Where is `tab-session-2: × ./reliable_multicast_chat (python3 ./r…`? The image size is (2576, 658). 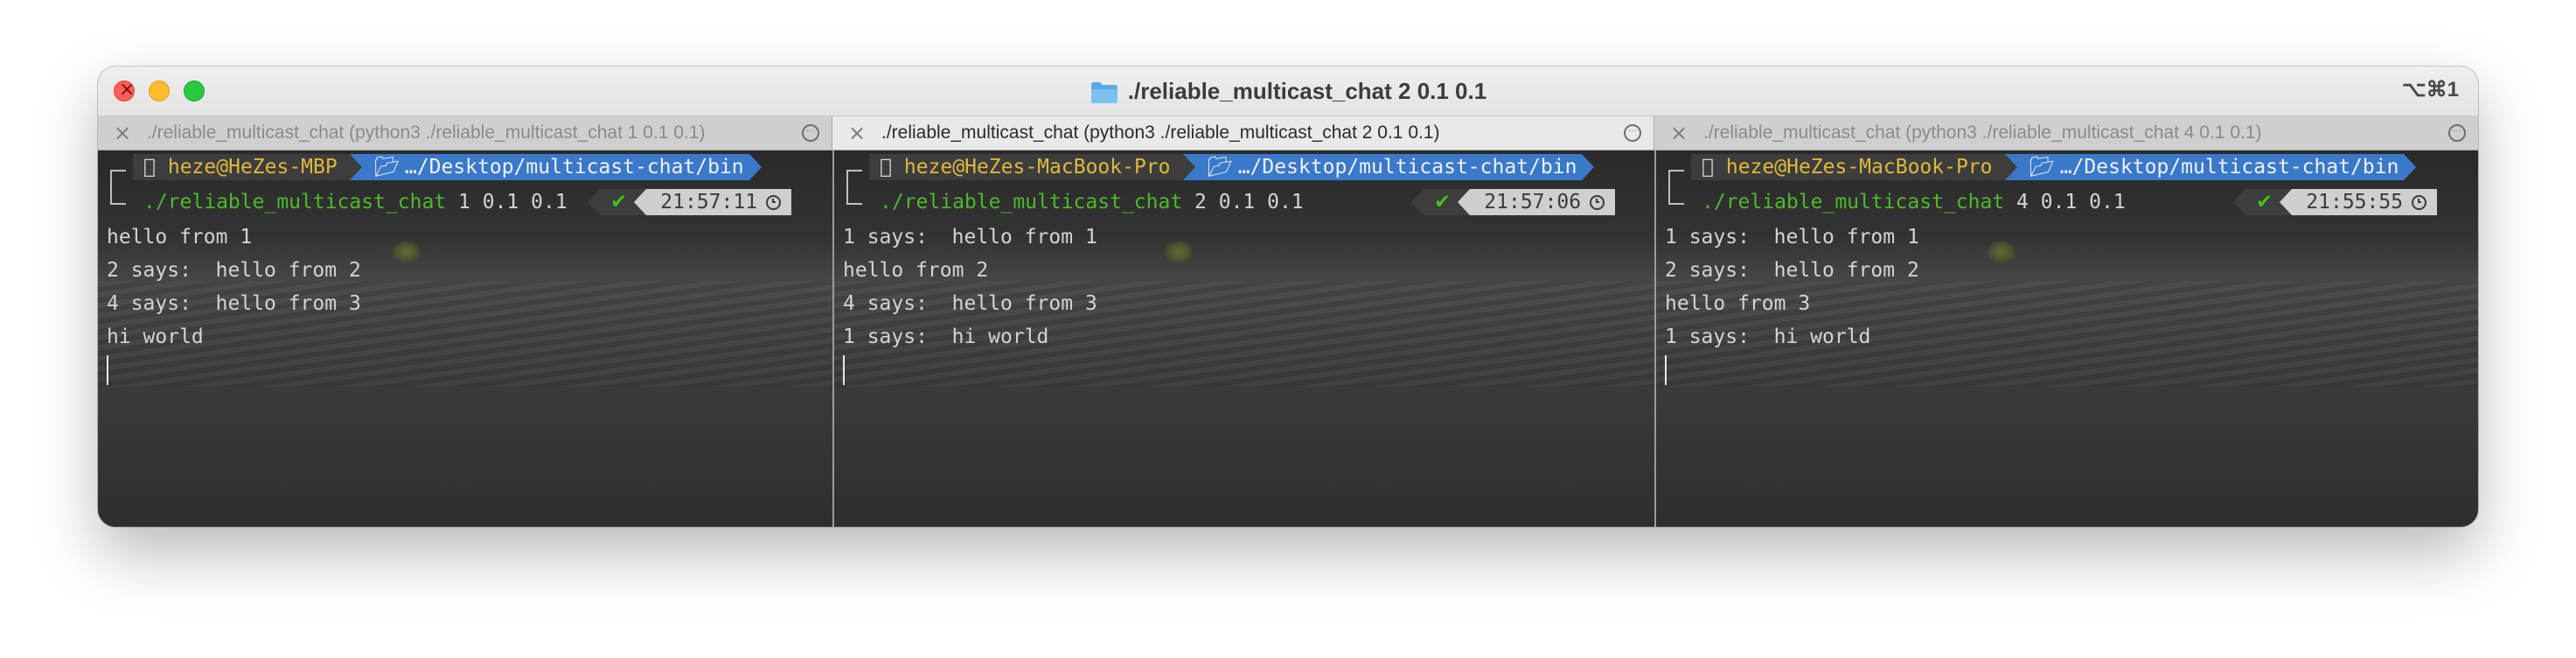 tab-session-2: × ./reliable_multicast_chat (python3 ./r… is located at coordinates (1243, 133).